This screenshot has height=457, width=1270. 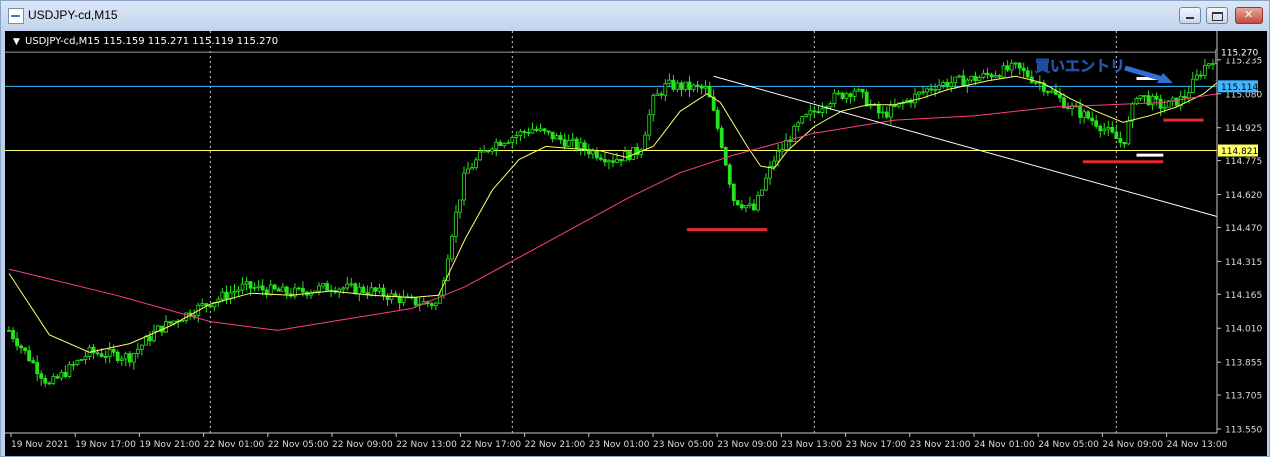 What do you see at coordinates (1197, 445) in the screenshot?
I see `x-tick-label-18: 24 Nov 13:00` at bounding box center [1197, 445].